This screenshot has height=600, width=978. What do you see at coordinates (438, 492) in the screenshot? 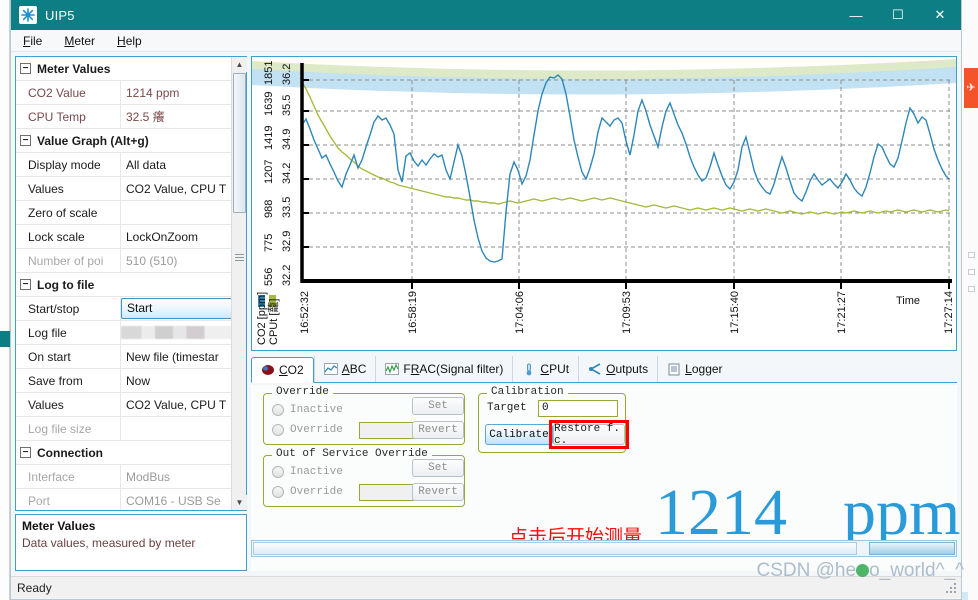
I see `oos-revert-button: Revert` at bounding box center [438, 492].